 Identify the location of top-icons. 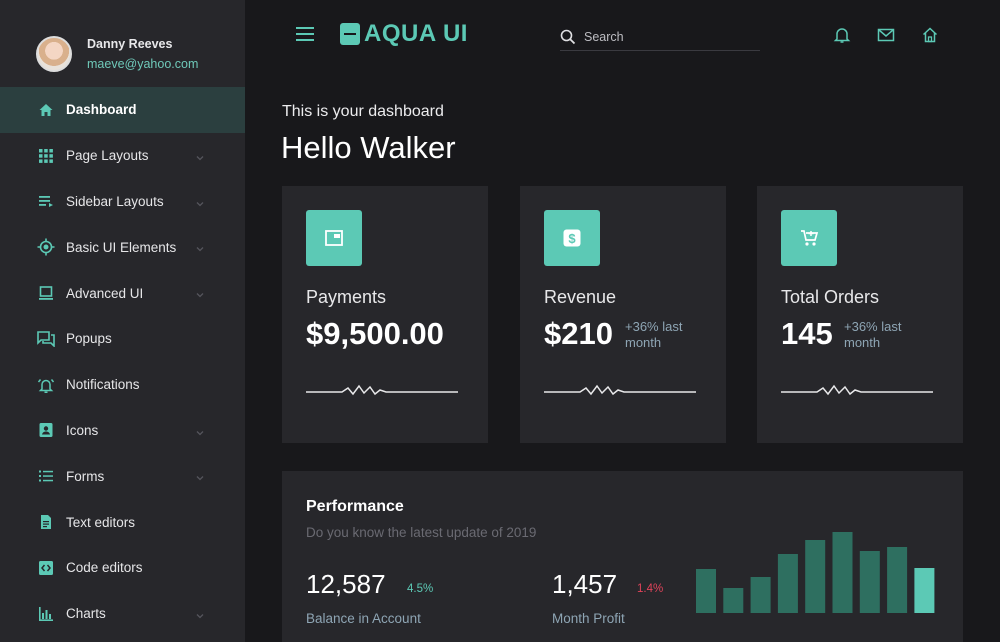
(899, 35).